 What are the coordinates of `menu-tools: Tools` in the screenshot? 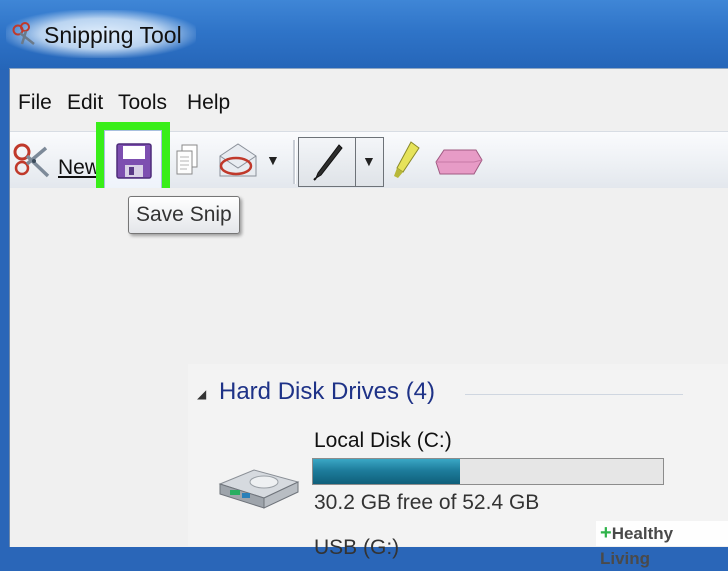 It's located at (142, 103).